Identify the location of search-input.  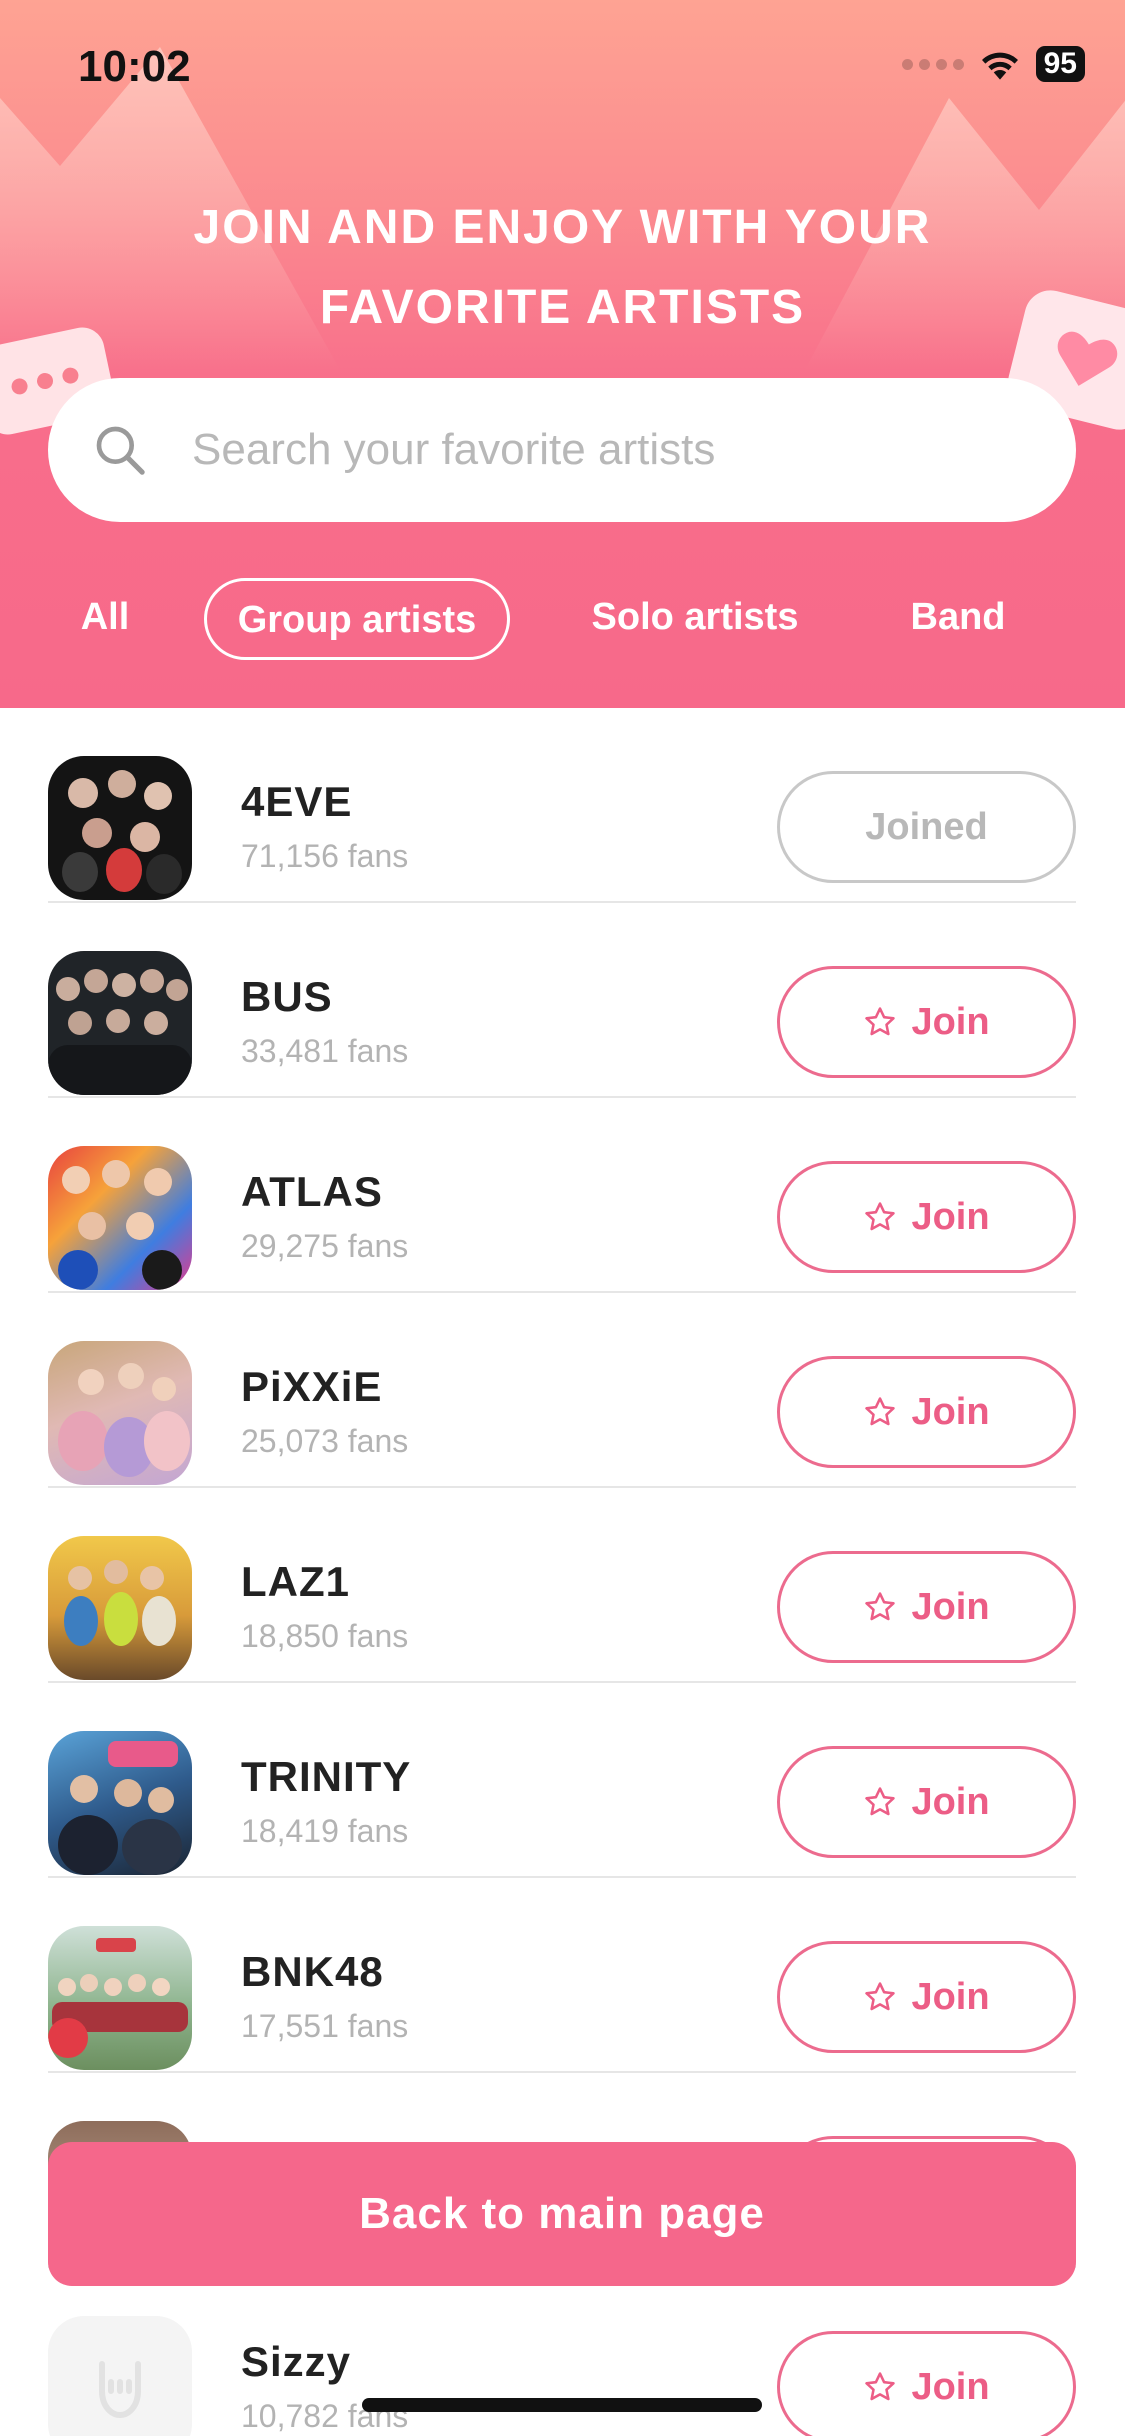
(612, 450).